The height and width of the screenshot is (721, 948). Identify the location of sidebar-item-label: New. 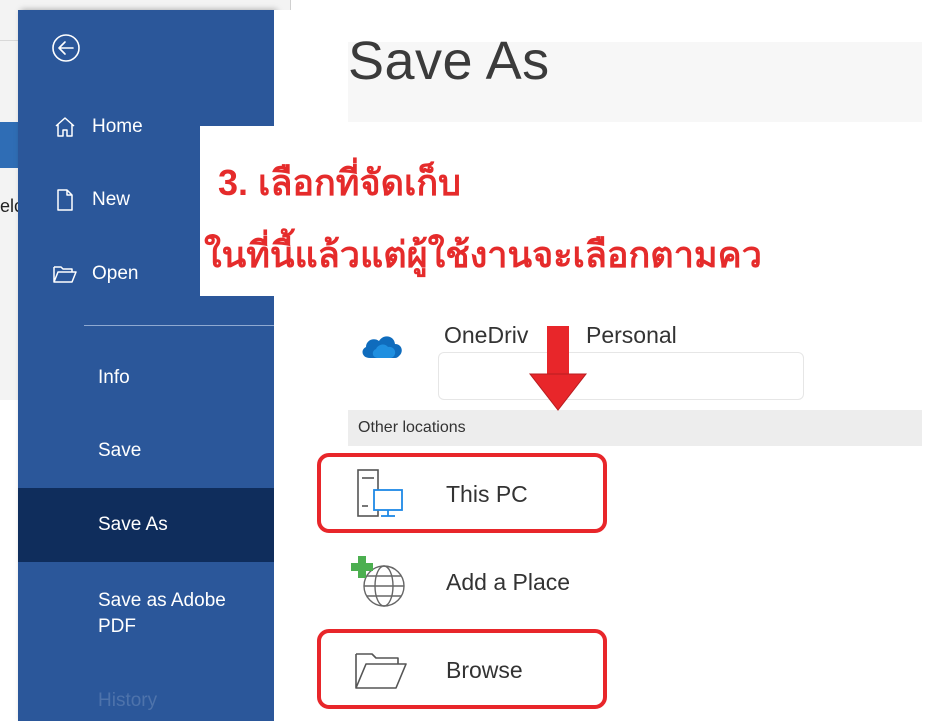
(111, 199).